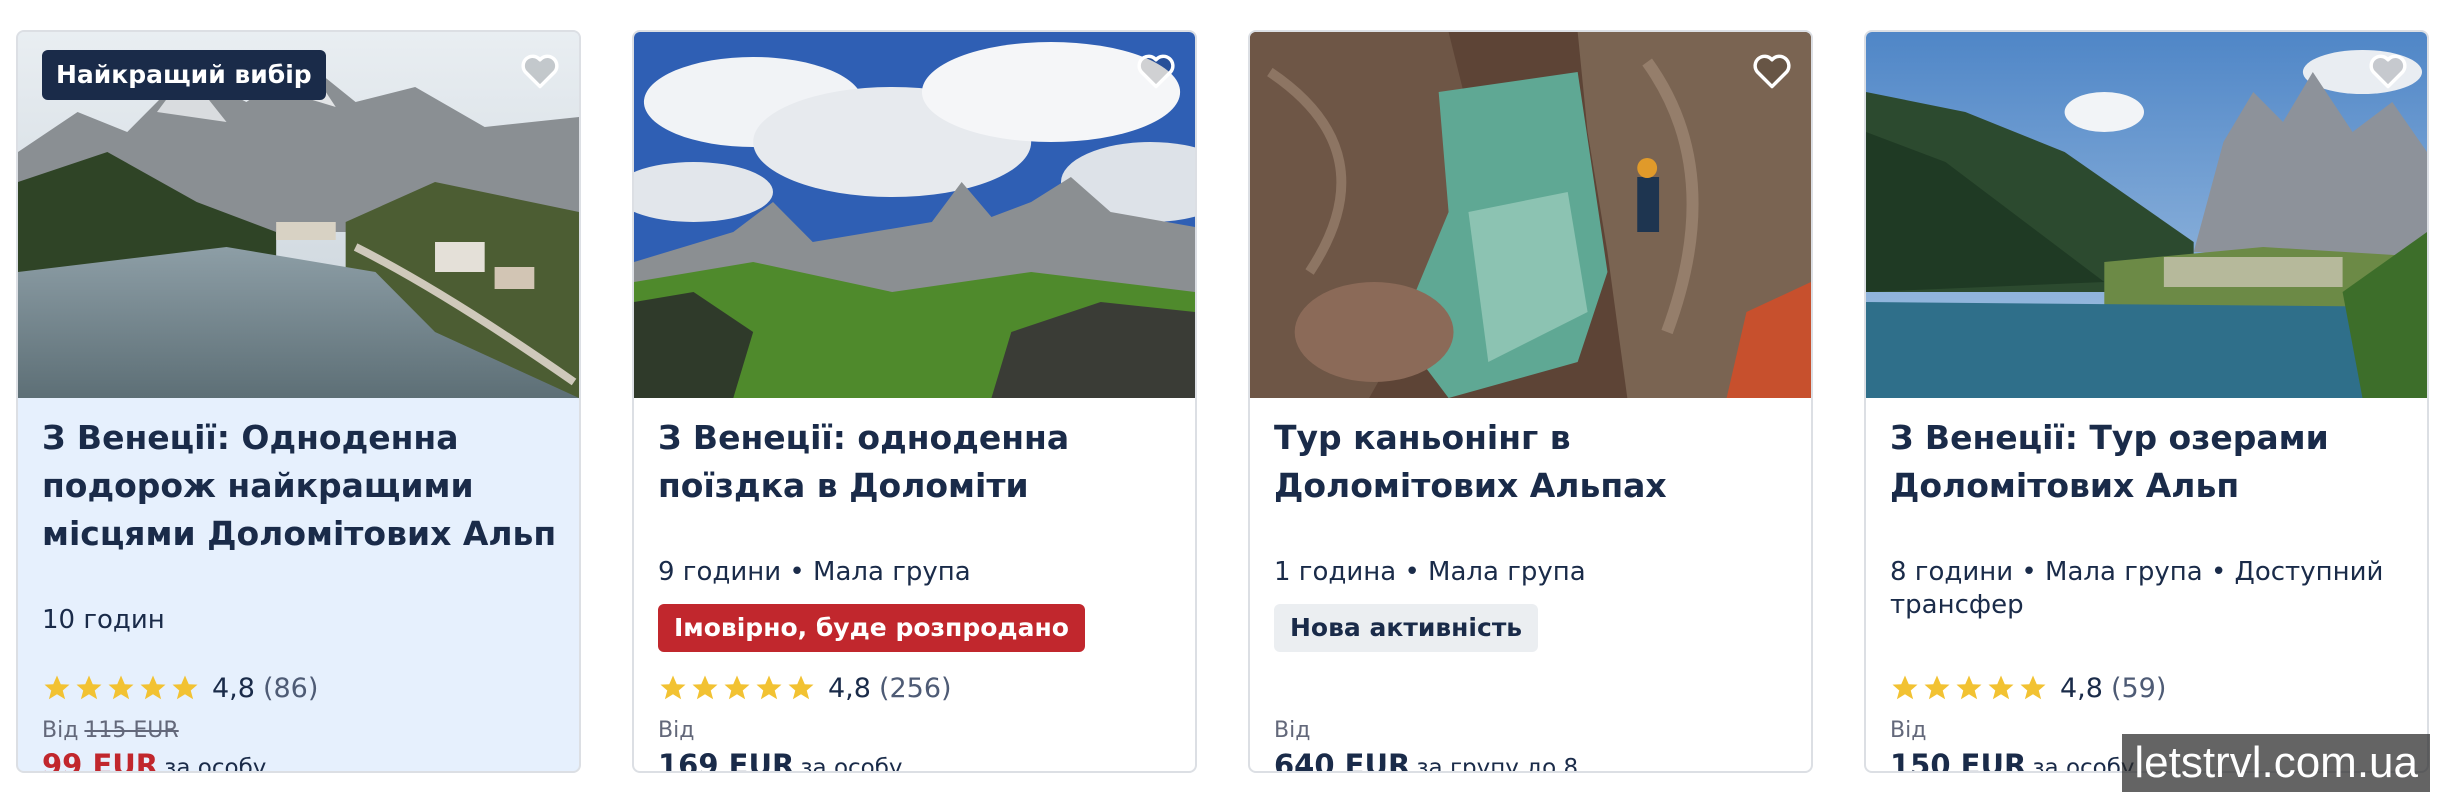 This screenshot has height=804, width=2448. I want to click on rating: 4,8 (59), so click(2028, 688).